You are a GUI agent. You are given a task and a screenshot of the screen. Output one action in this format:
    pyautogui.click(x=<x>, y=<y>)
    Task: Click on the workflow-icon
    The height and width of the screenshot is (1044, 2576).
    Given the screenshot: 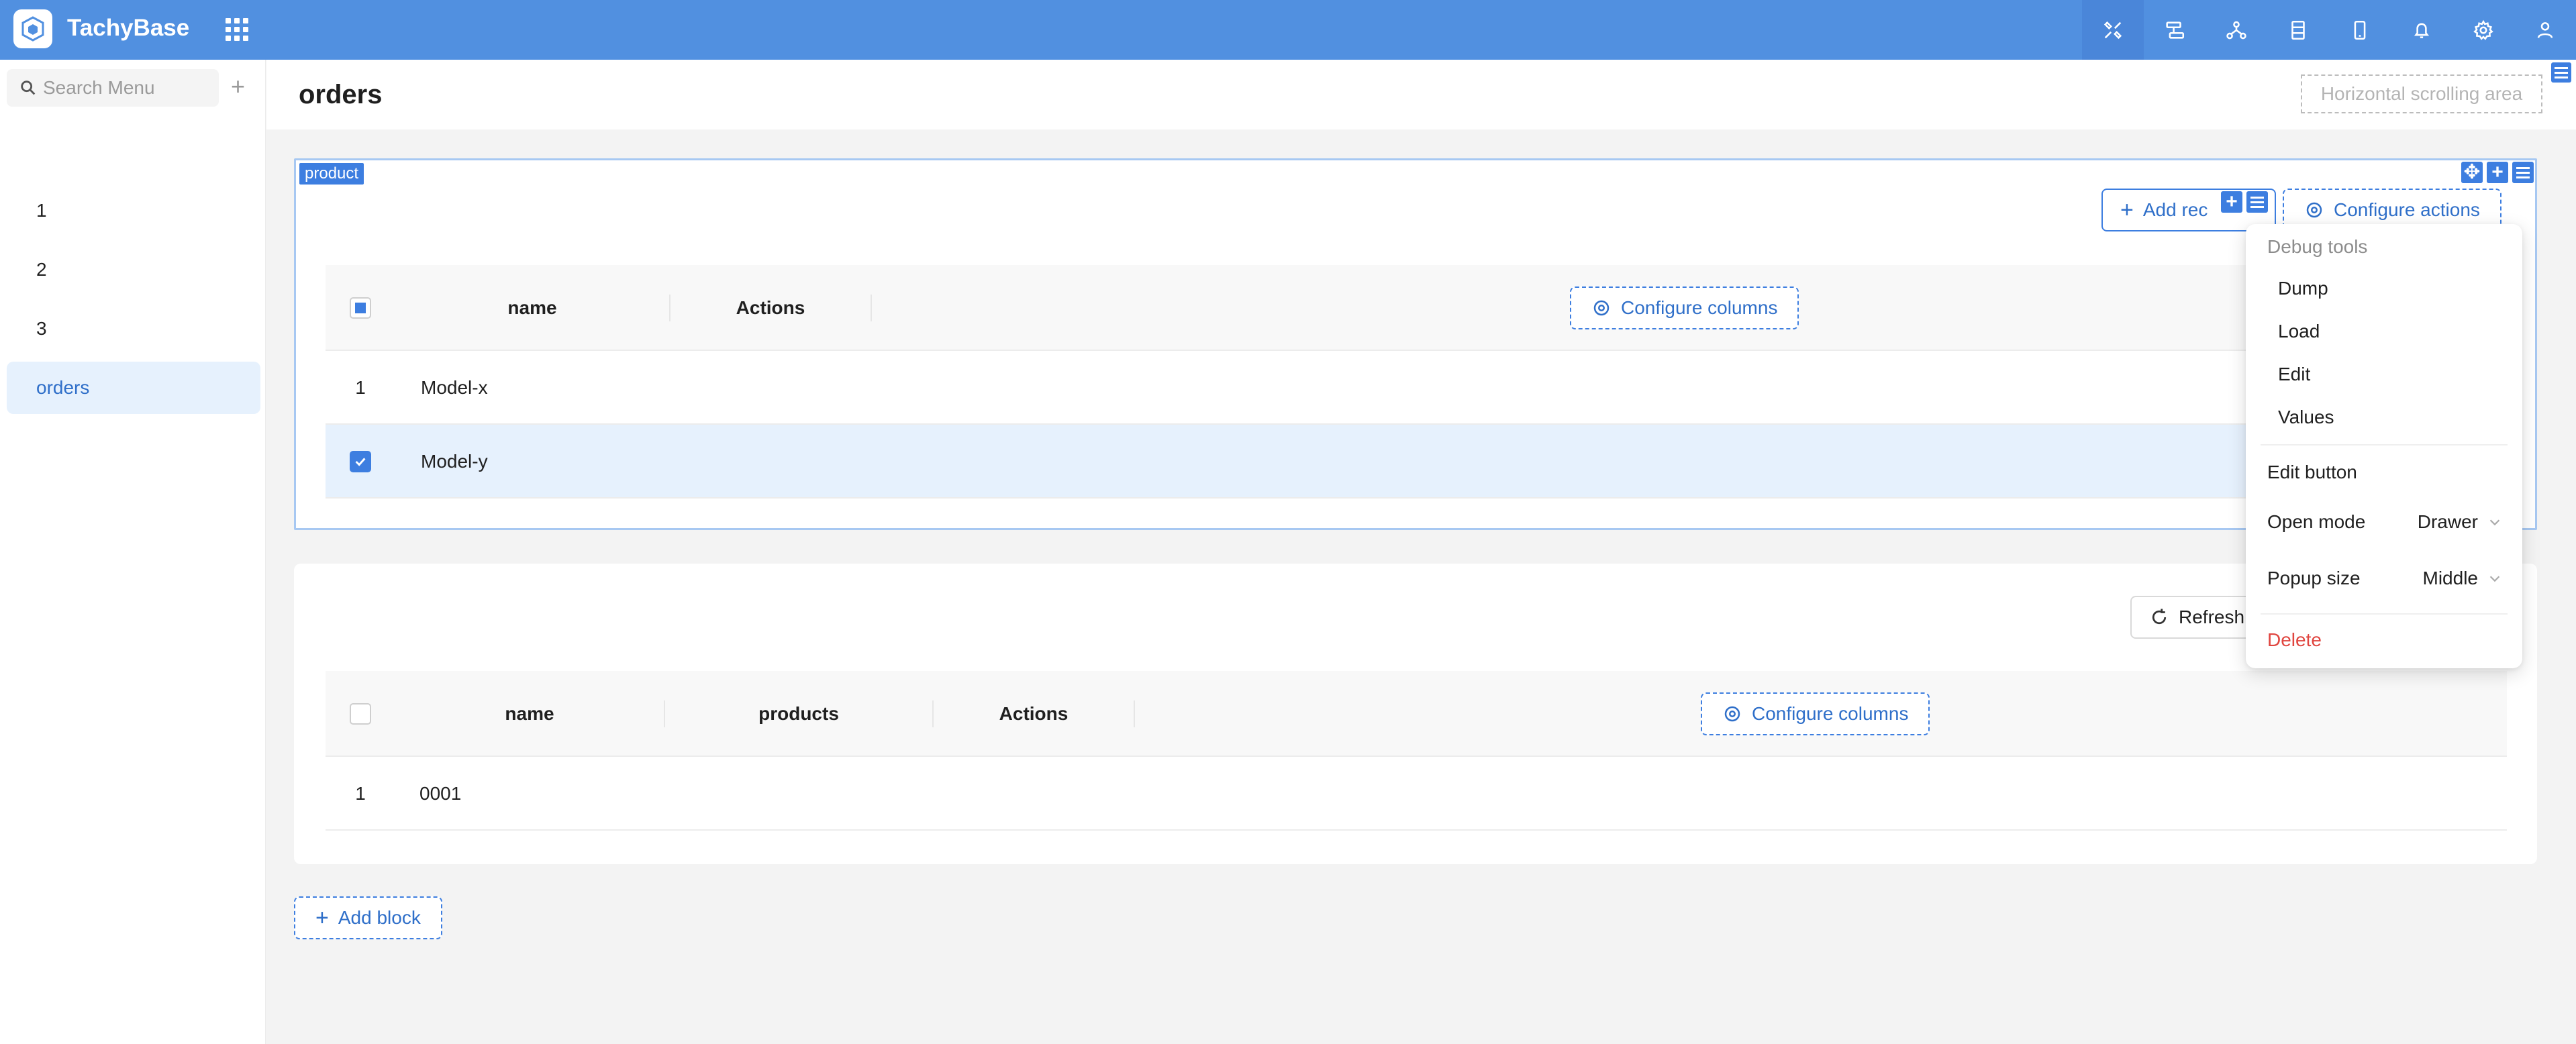 What is the action you would take?
    pyautogui.click(x=2175, y=30)
    